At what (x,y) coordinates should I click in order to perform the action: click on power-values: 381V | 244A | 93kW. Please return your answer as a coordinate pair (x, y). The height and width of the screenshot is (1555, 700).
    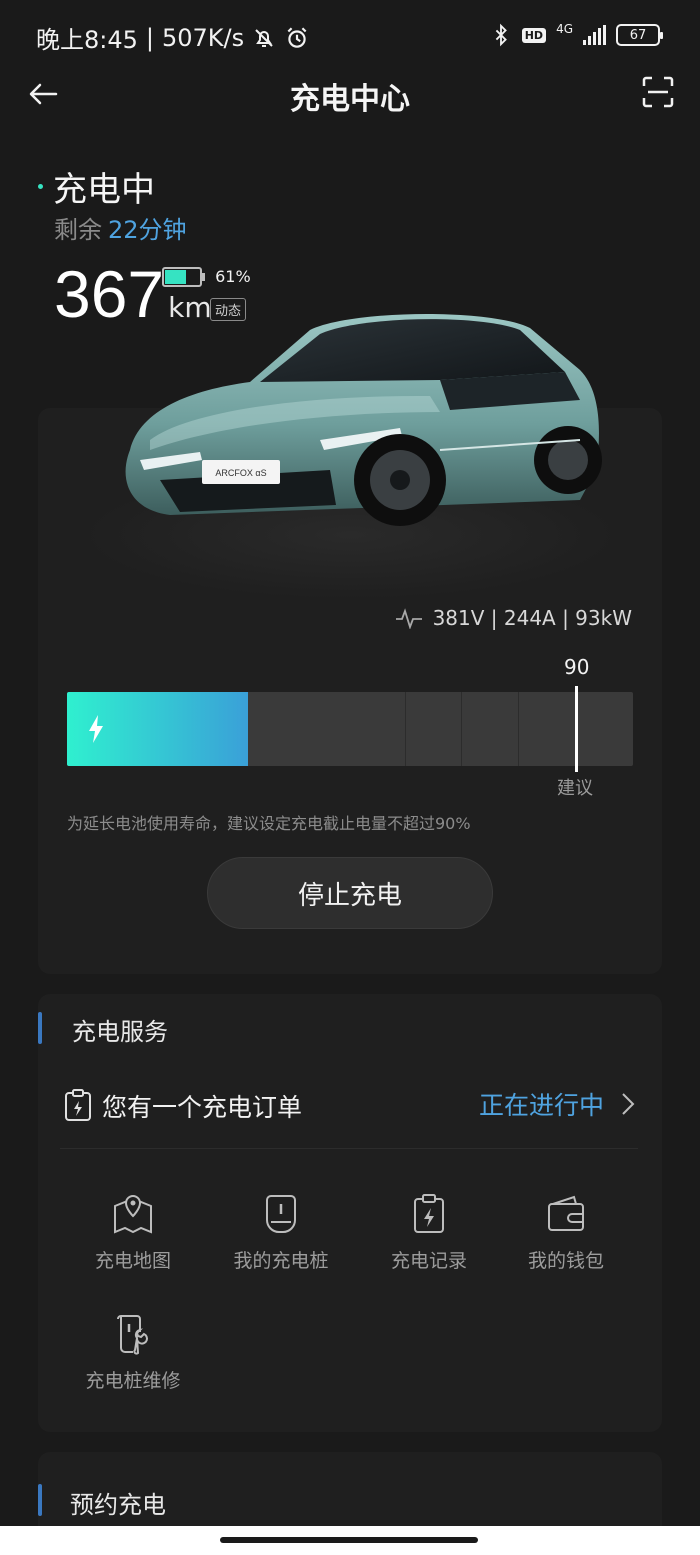
    Looking at the image, I should click on (532, 618).